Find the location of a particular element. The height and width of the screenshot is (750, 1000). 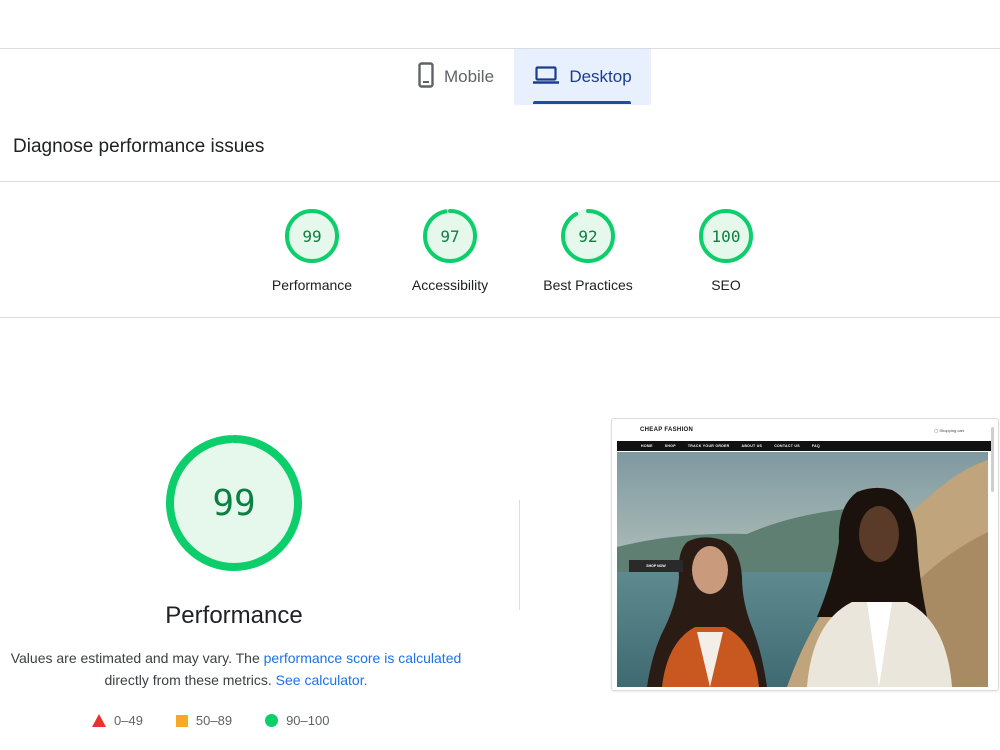

gauge-ring: 97 is located at coordinates (450, 236).